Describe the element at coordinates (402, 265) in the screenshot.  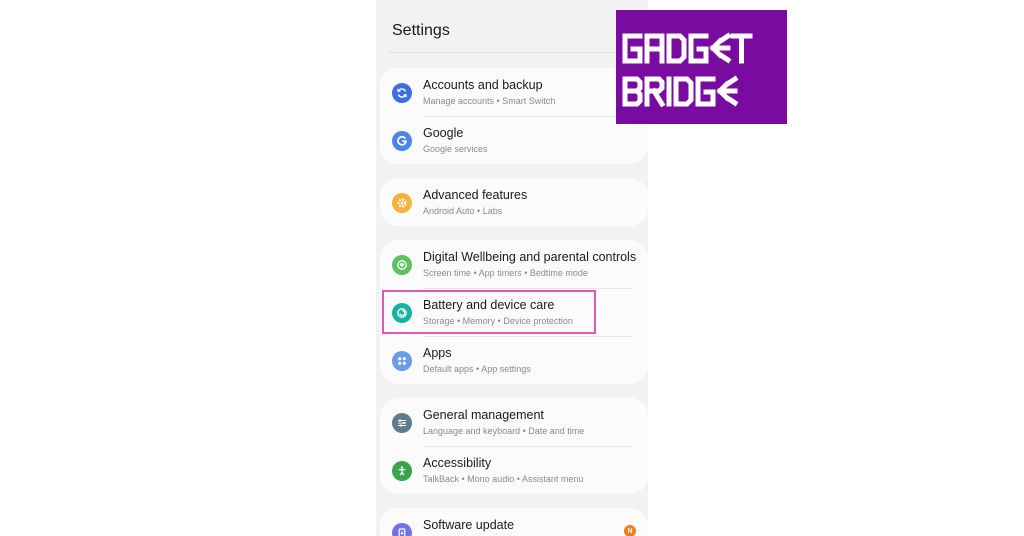
I see `heart-circle-icon` at that location.